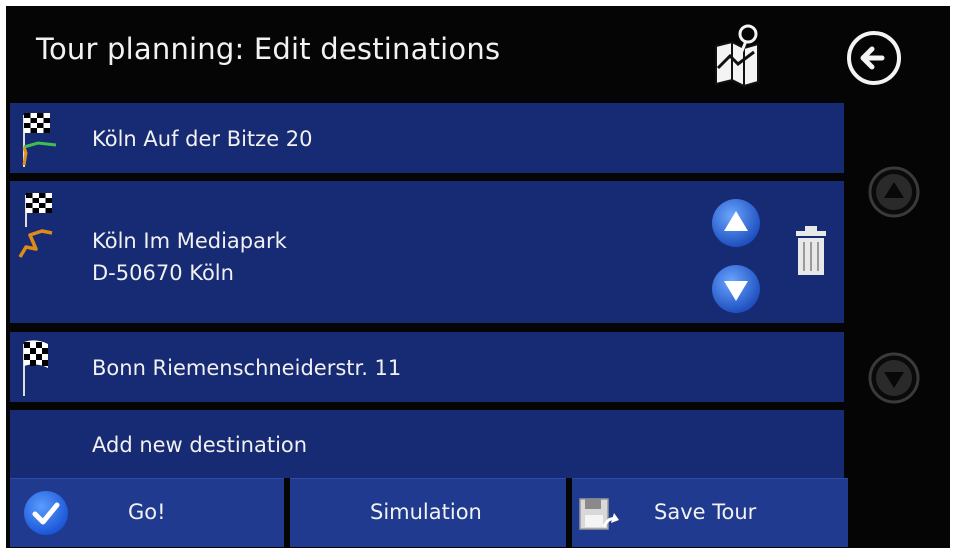  What do you see at coordinates (189, 241) in the screenshot?
I see `destination-address: Köln Im Mediapark` at bounding box center [189, 241].